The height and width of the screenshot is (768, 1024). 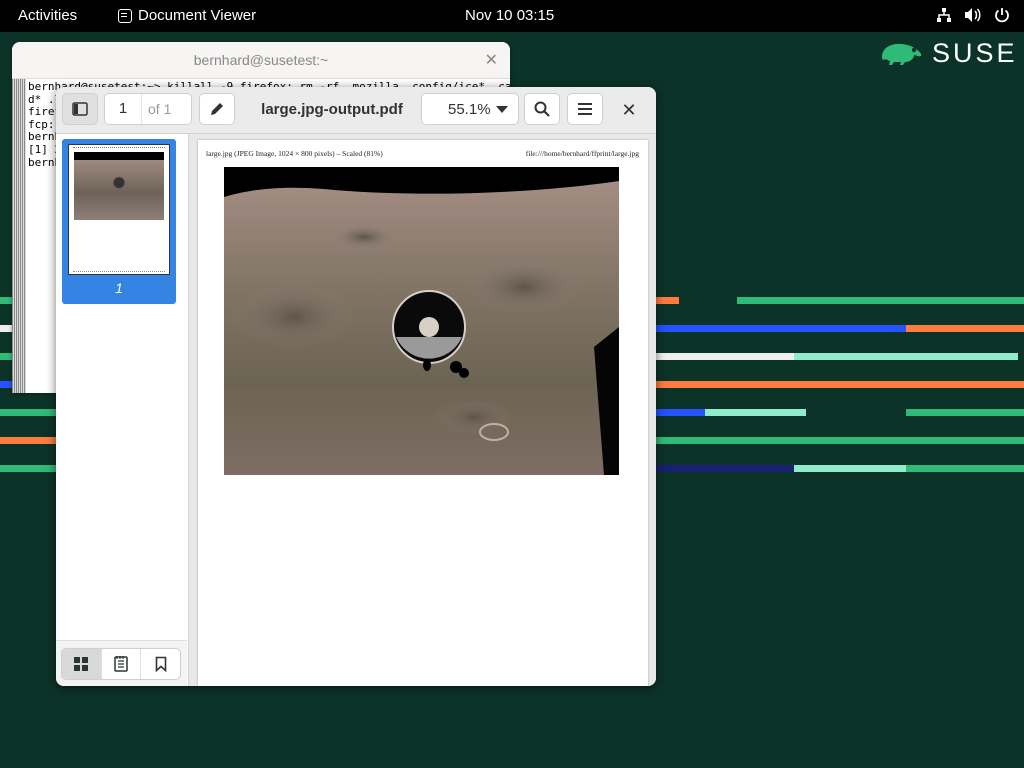 I want to click on hamburger-icon, so click(x=585, y=109).